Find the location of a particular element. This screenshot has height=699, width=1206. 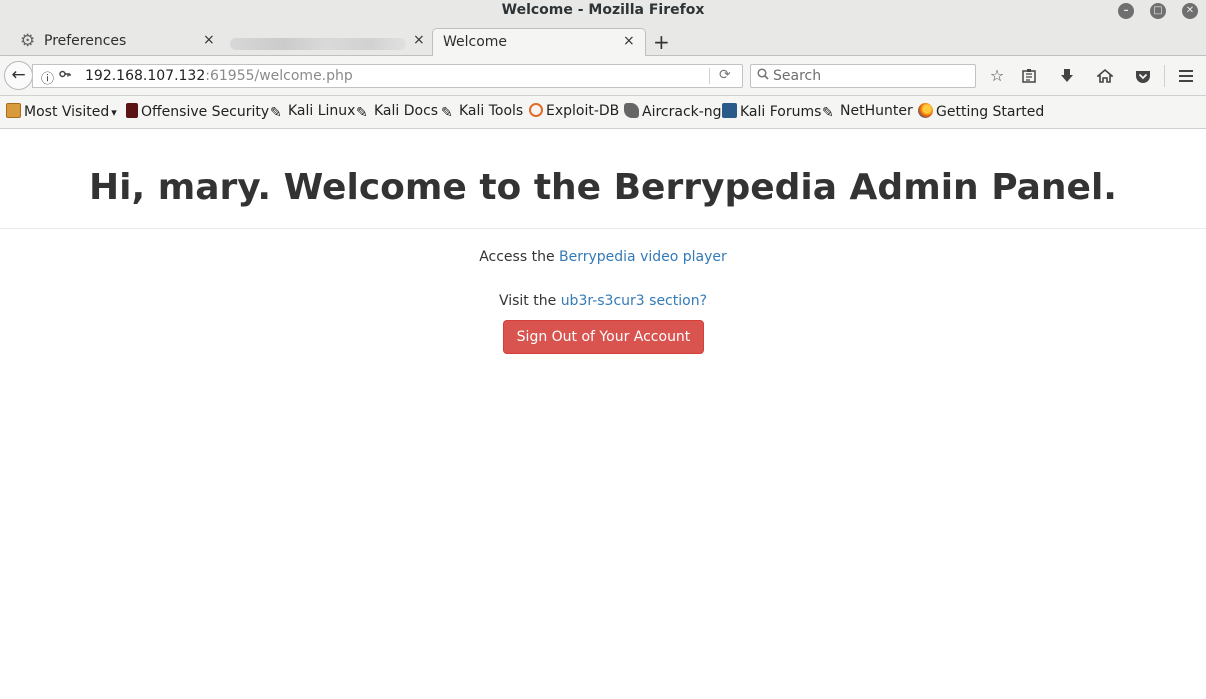

back-button: ← is located at coordinates (18, 75).